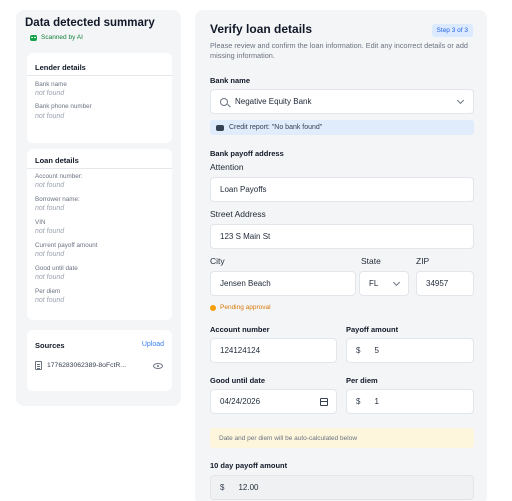  I want to click on per-diem-input: $ 1, so click(410, 401).